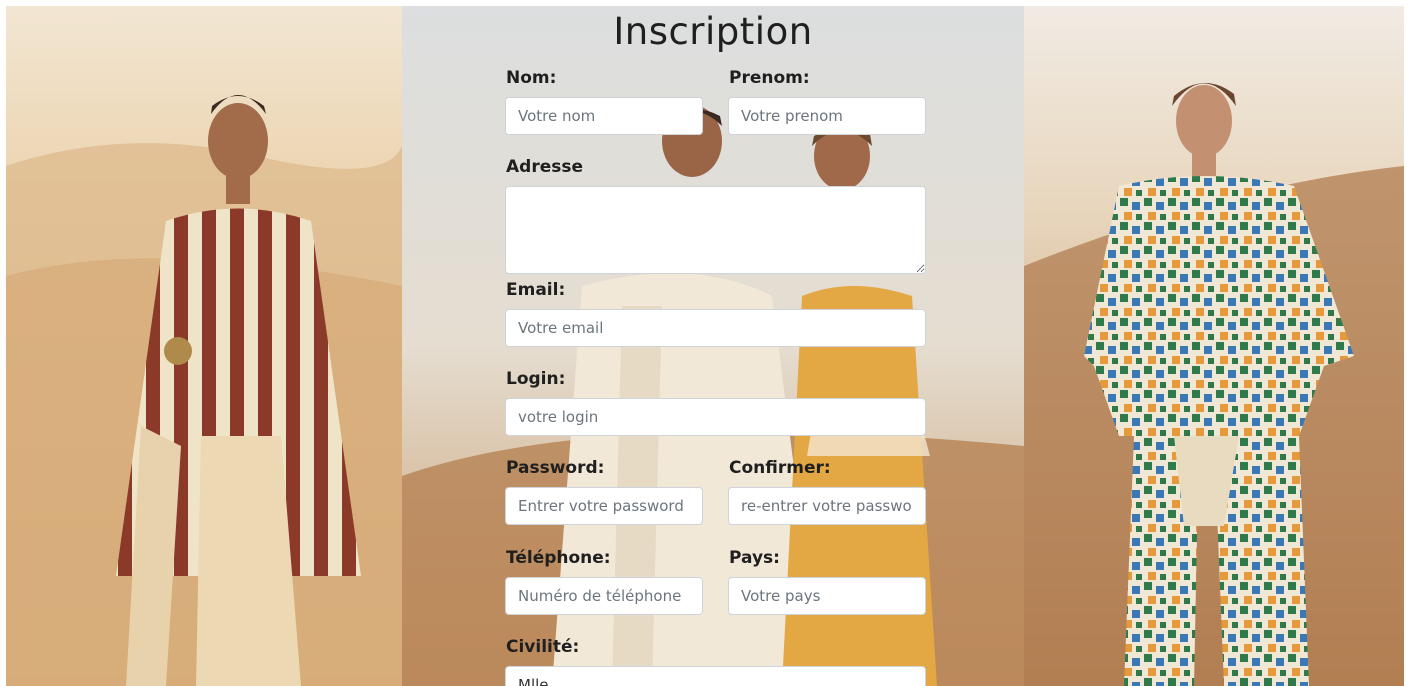 Image resolution: width=1407 pixels, height=686 pixels. I want to click on login-label: Login:, so click(536, 379).